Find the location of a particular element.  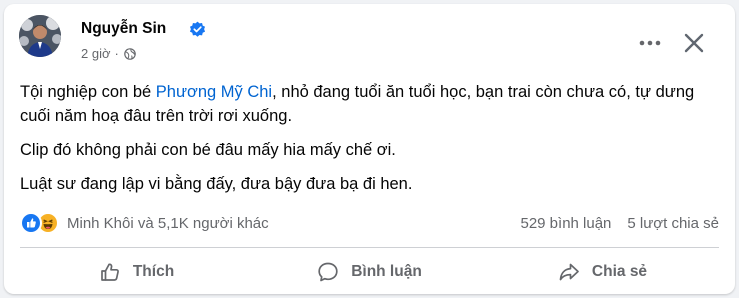

mention-link: Phương Mỹ Chi is located at coordinates (214, 92).